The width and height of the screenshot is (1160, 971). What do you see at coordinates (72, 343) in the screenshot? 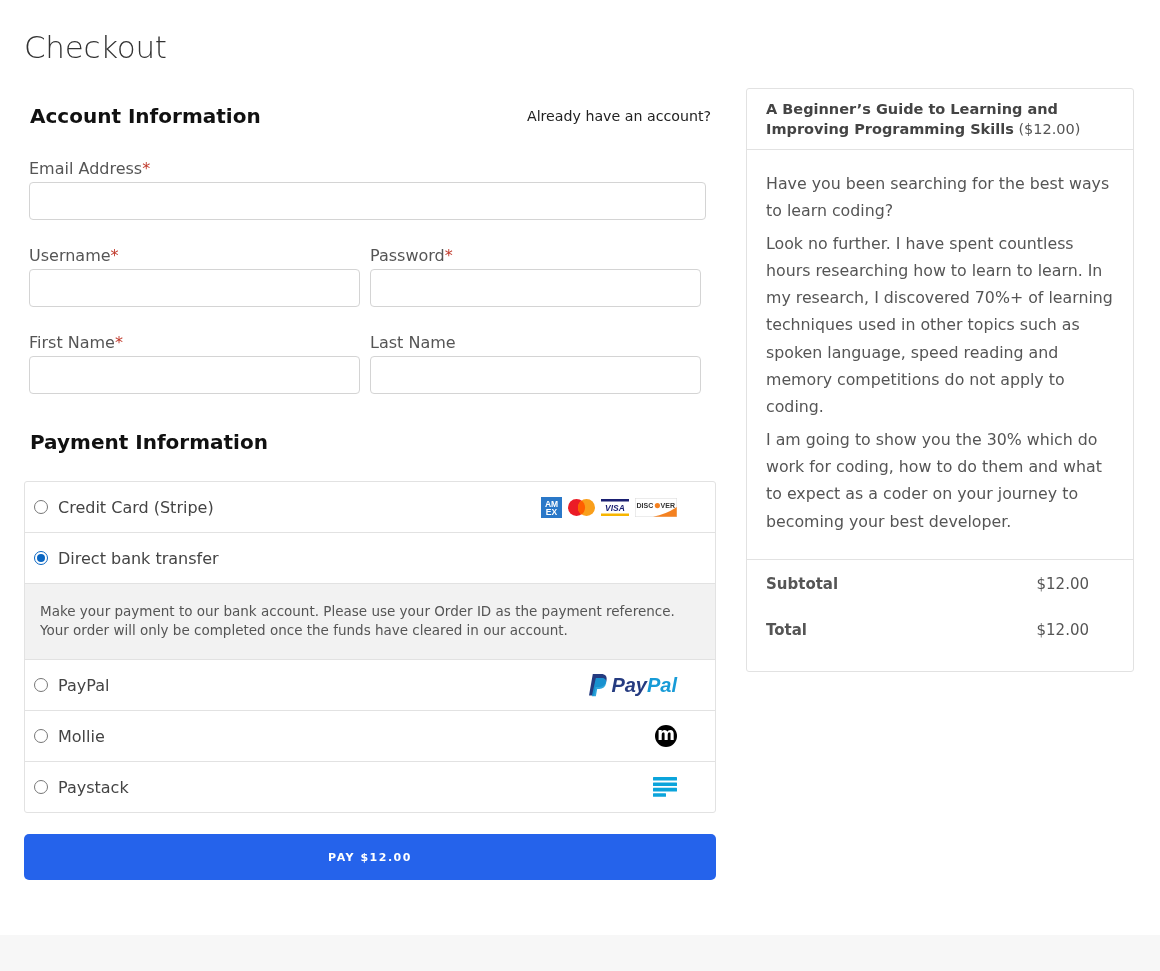
I see `field-label: First Name` at bounding box center [72, 343].